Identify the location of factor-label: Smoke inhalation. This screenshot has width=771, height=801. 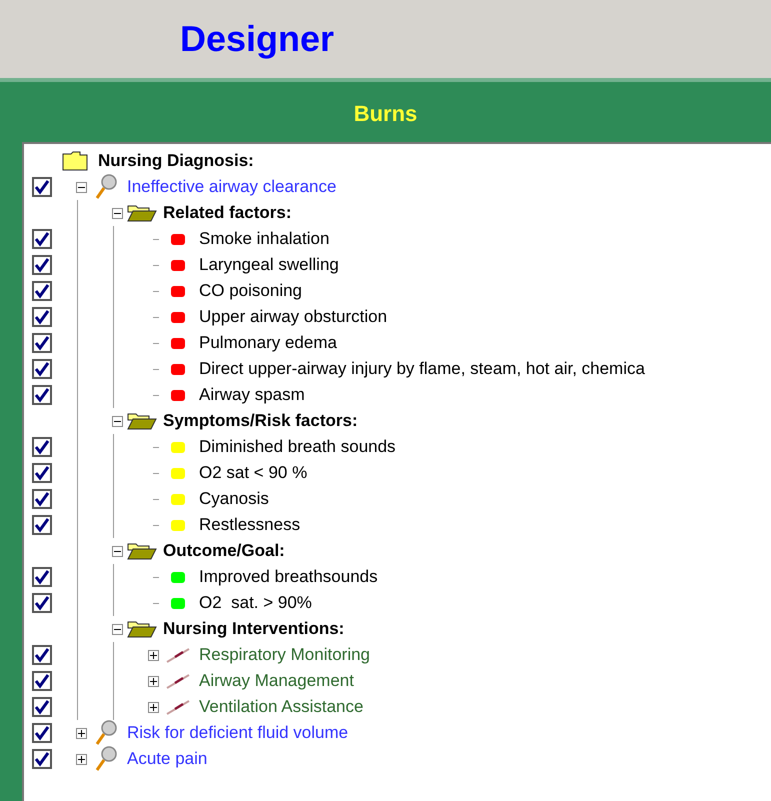
(264, 238).